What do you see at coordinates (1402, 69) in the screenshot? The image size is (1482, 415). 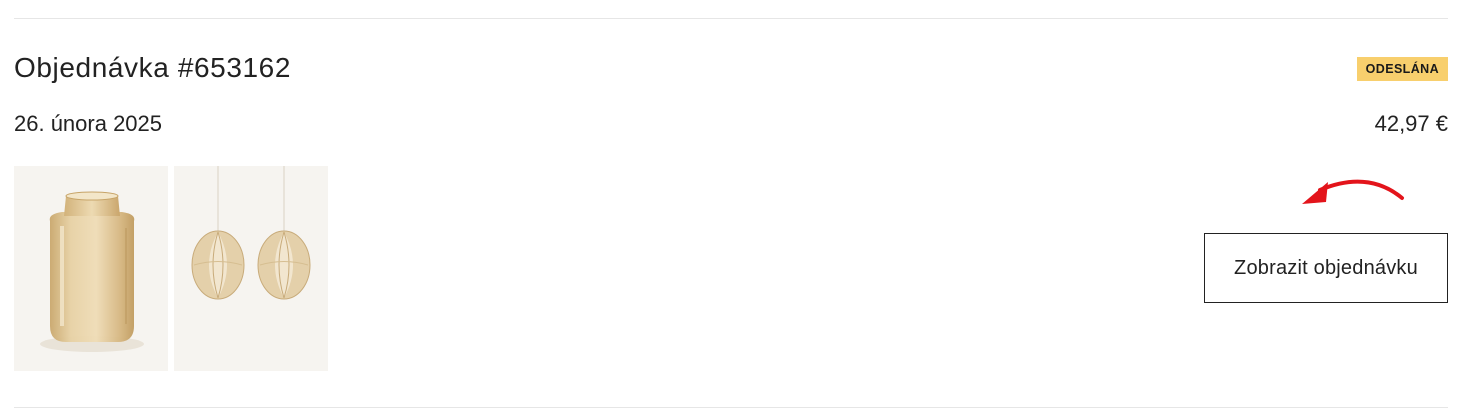 I see `status-badge: ODESLÁNA` at bounding box center [1402, 69].